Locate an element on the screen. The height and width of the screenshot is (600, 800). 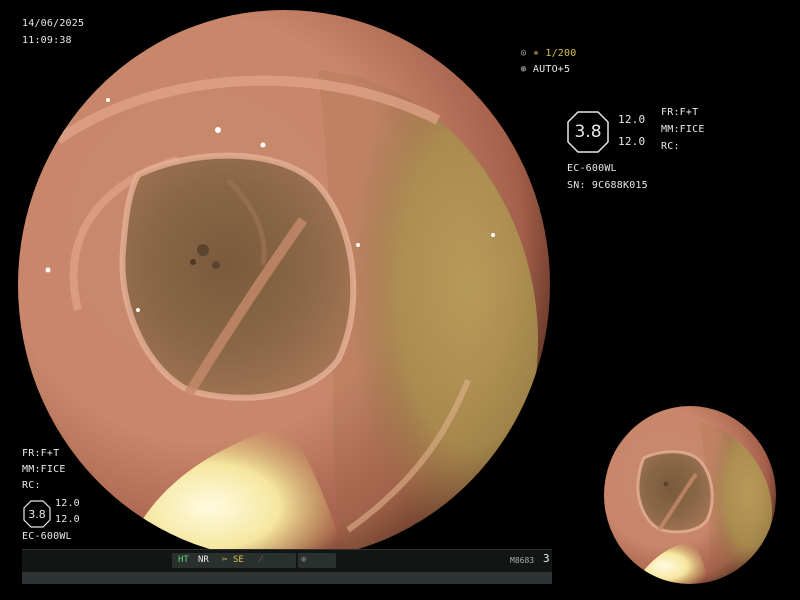
date-label: 14/06/2025 is located at coordinates (53, 23).